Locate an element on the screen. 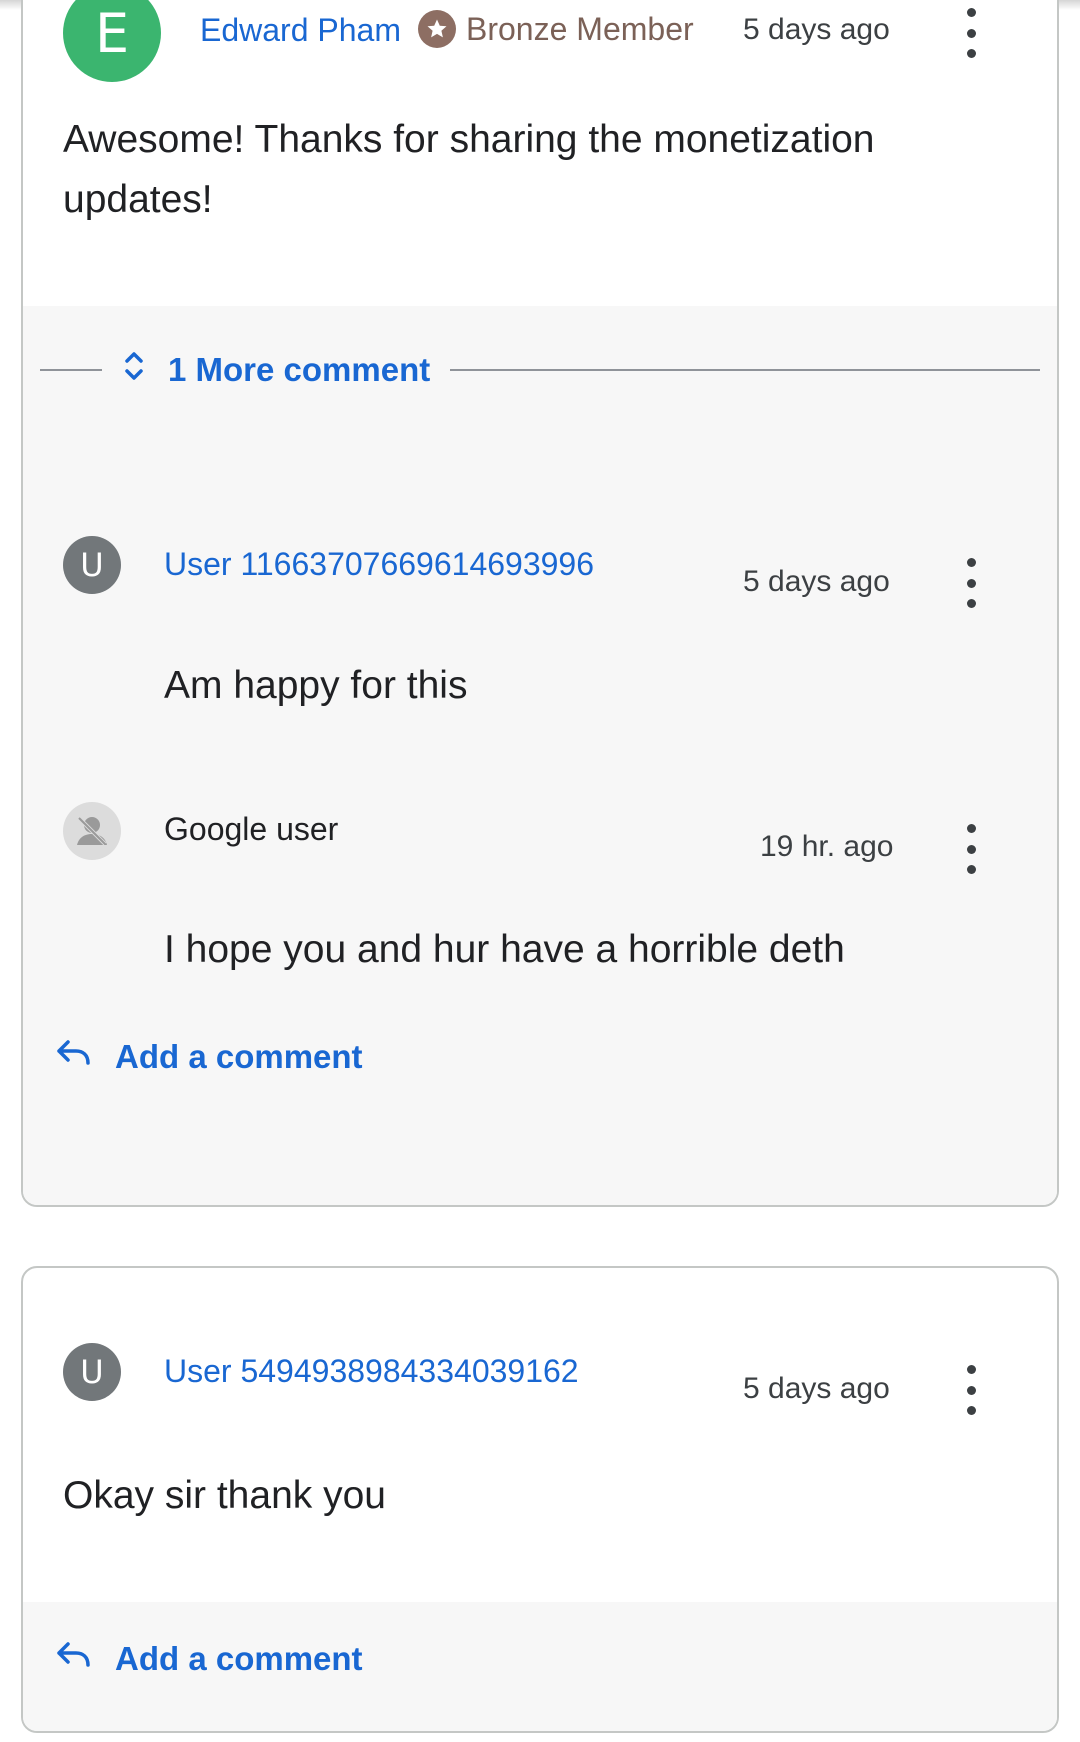 The width and height of the screenshot is (1080, 1742). anonymous-user-icon is located at coordinates (92, 831).